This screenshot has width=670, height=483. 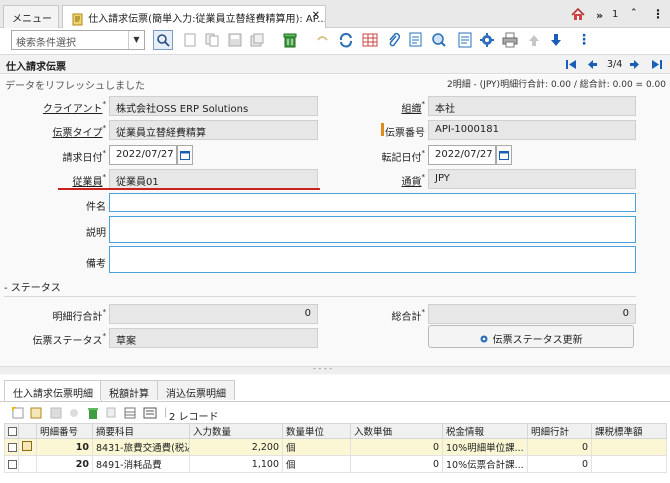 What do you see at coordinates (658, 14) in the screenshot?
I see `more-vert-icon: ⋮` at bounding box center [658, 14].